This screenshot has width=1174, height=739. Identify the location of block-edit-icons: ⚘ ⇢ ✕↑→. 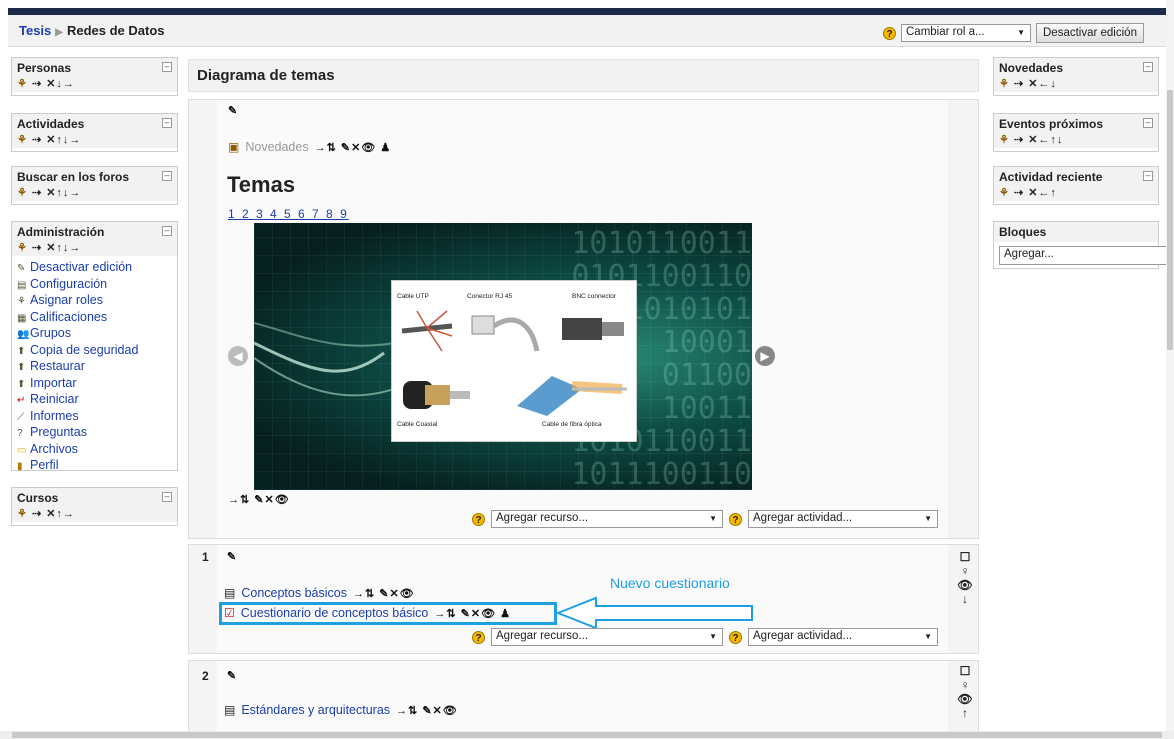
(94, 513).